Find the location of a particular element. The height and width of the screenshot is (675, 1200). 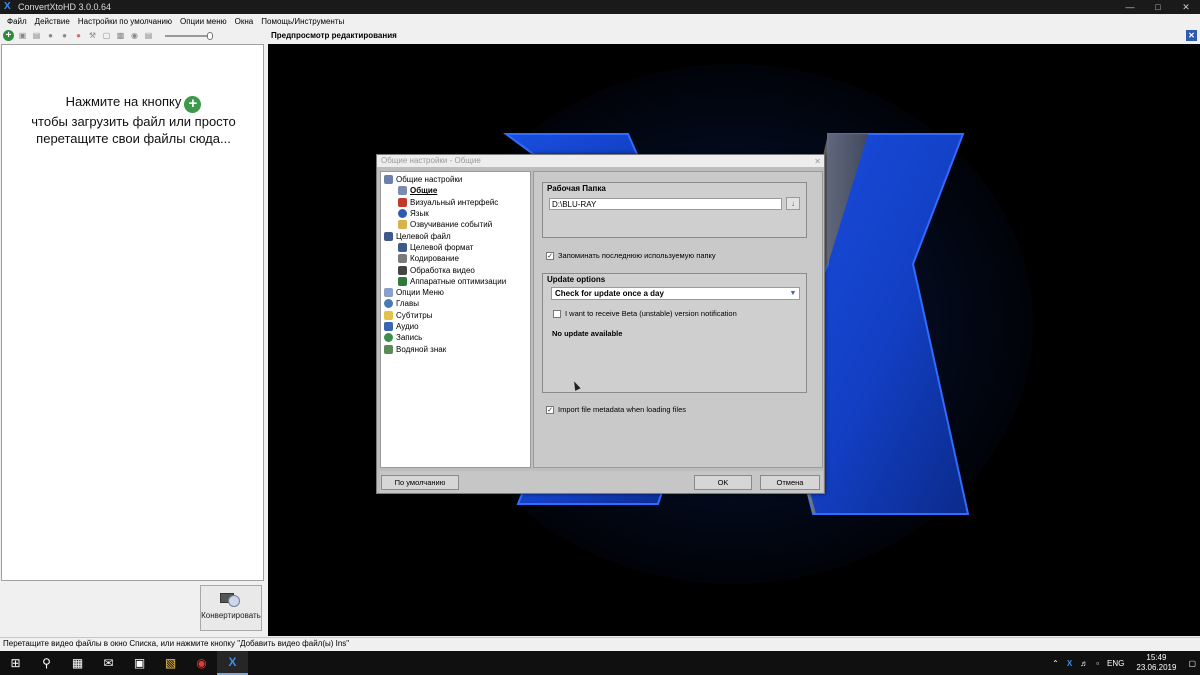

chip-icon is located at coordinates (402, 281).